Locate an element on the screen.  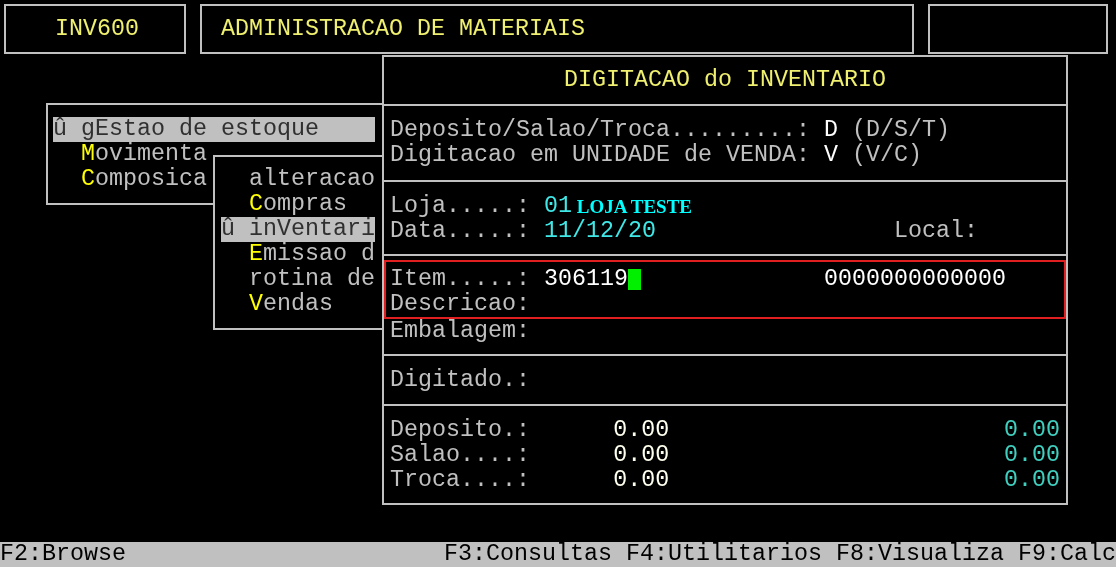
system-title: ADMINISTRACAO DE MATERIAIS is located at coordinates (403, 29).